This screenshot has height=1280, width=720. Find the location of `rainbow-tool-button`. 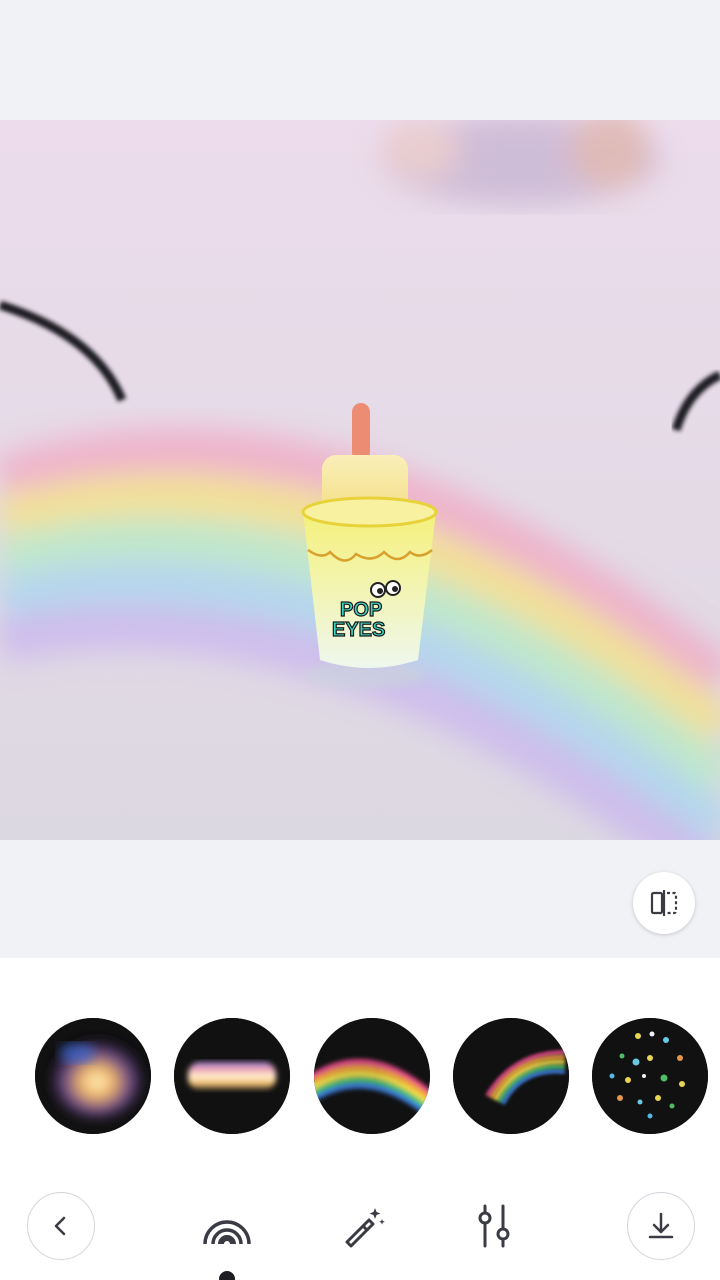

rainbow-tool-button is located at coordinates (227, 1226).